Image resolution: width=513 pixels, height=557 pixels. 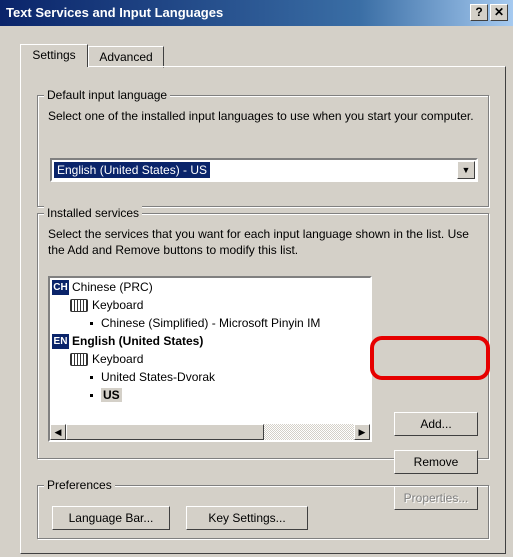 I want to click on remove-button: Remove, so click(x=436, y=462).